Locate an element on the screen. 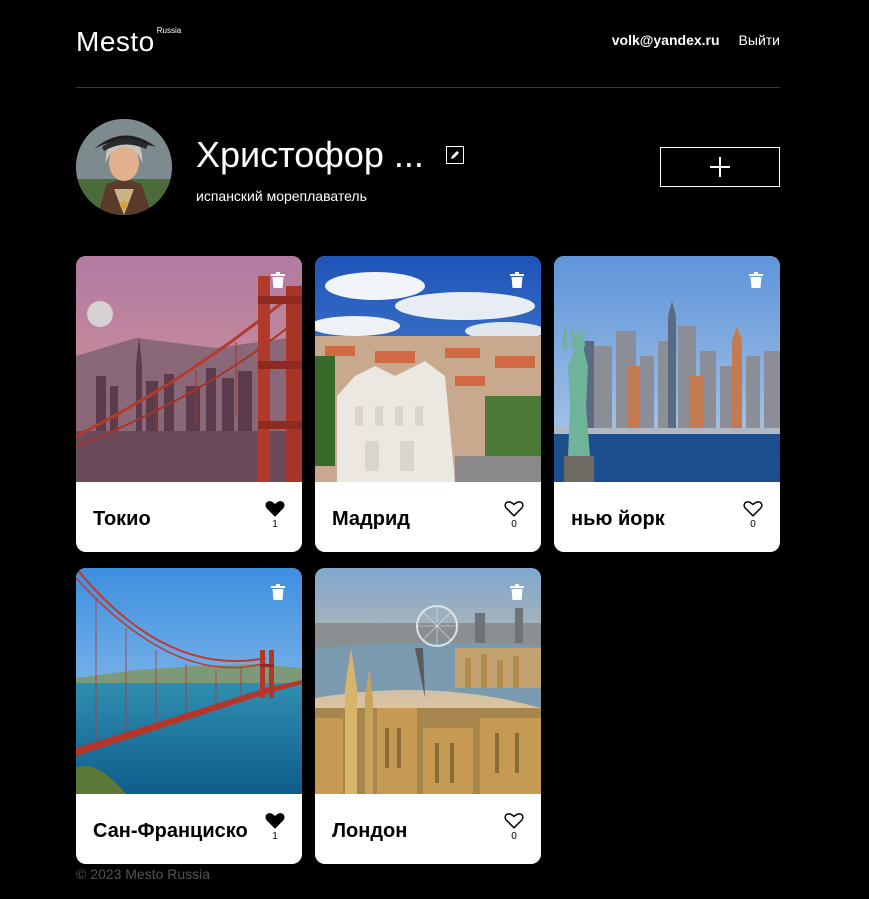 This screenshot has height=899, width=869. user-email: volk@yandex.ru is located at coordinates (665, 40).